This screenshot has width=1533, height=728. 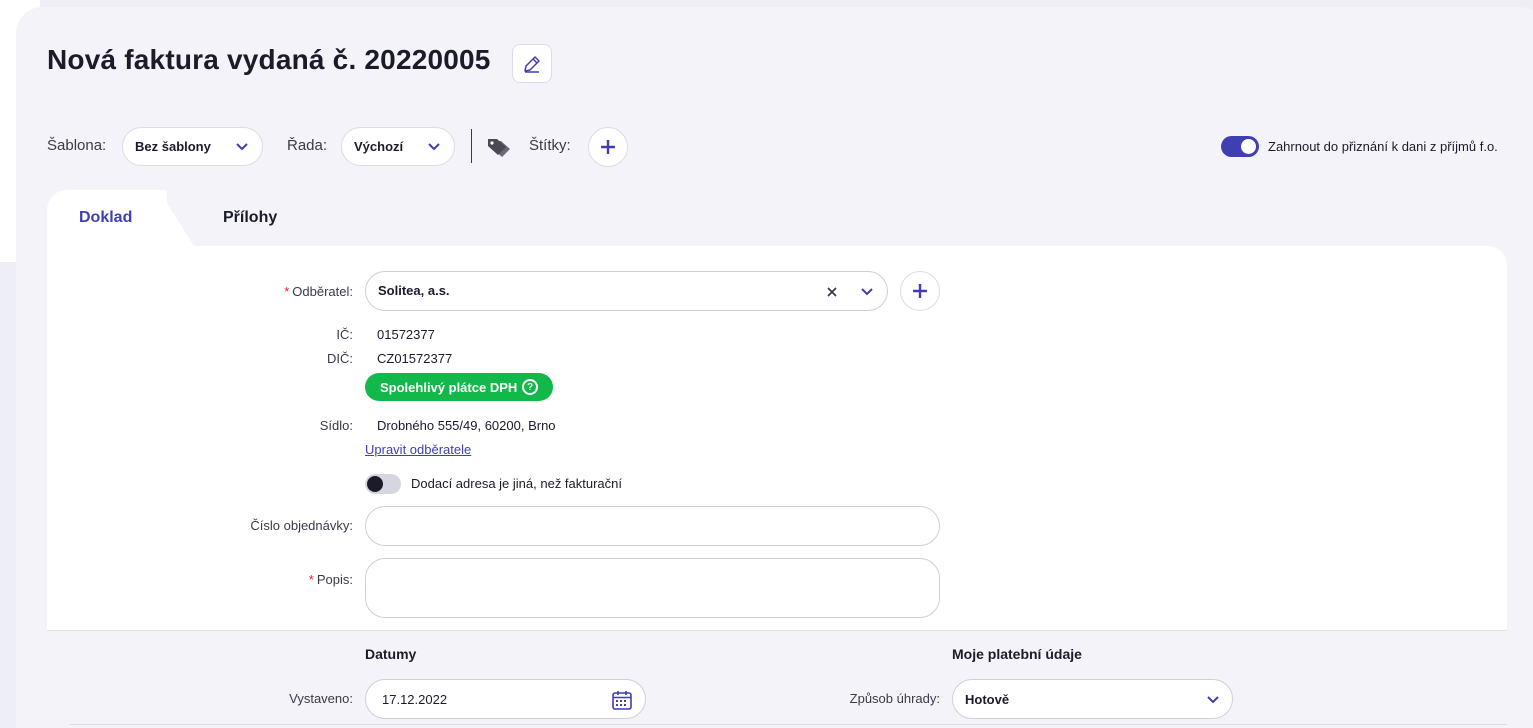 I want to click on template-value: Bez šablony, so click(x=173, y=146).